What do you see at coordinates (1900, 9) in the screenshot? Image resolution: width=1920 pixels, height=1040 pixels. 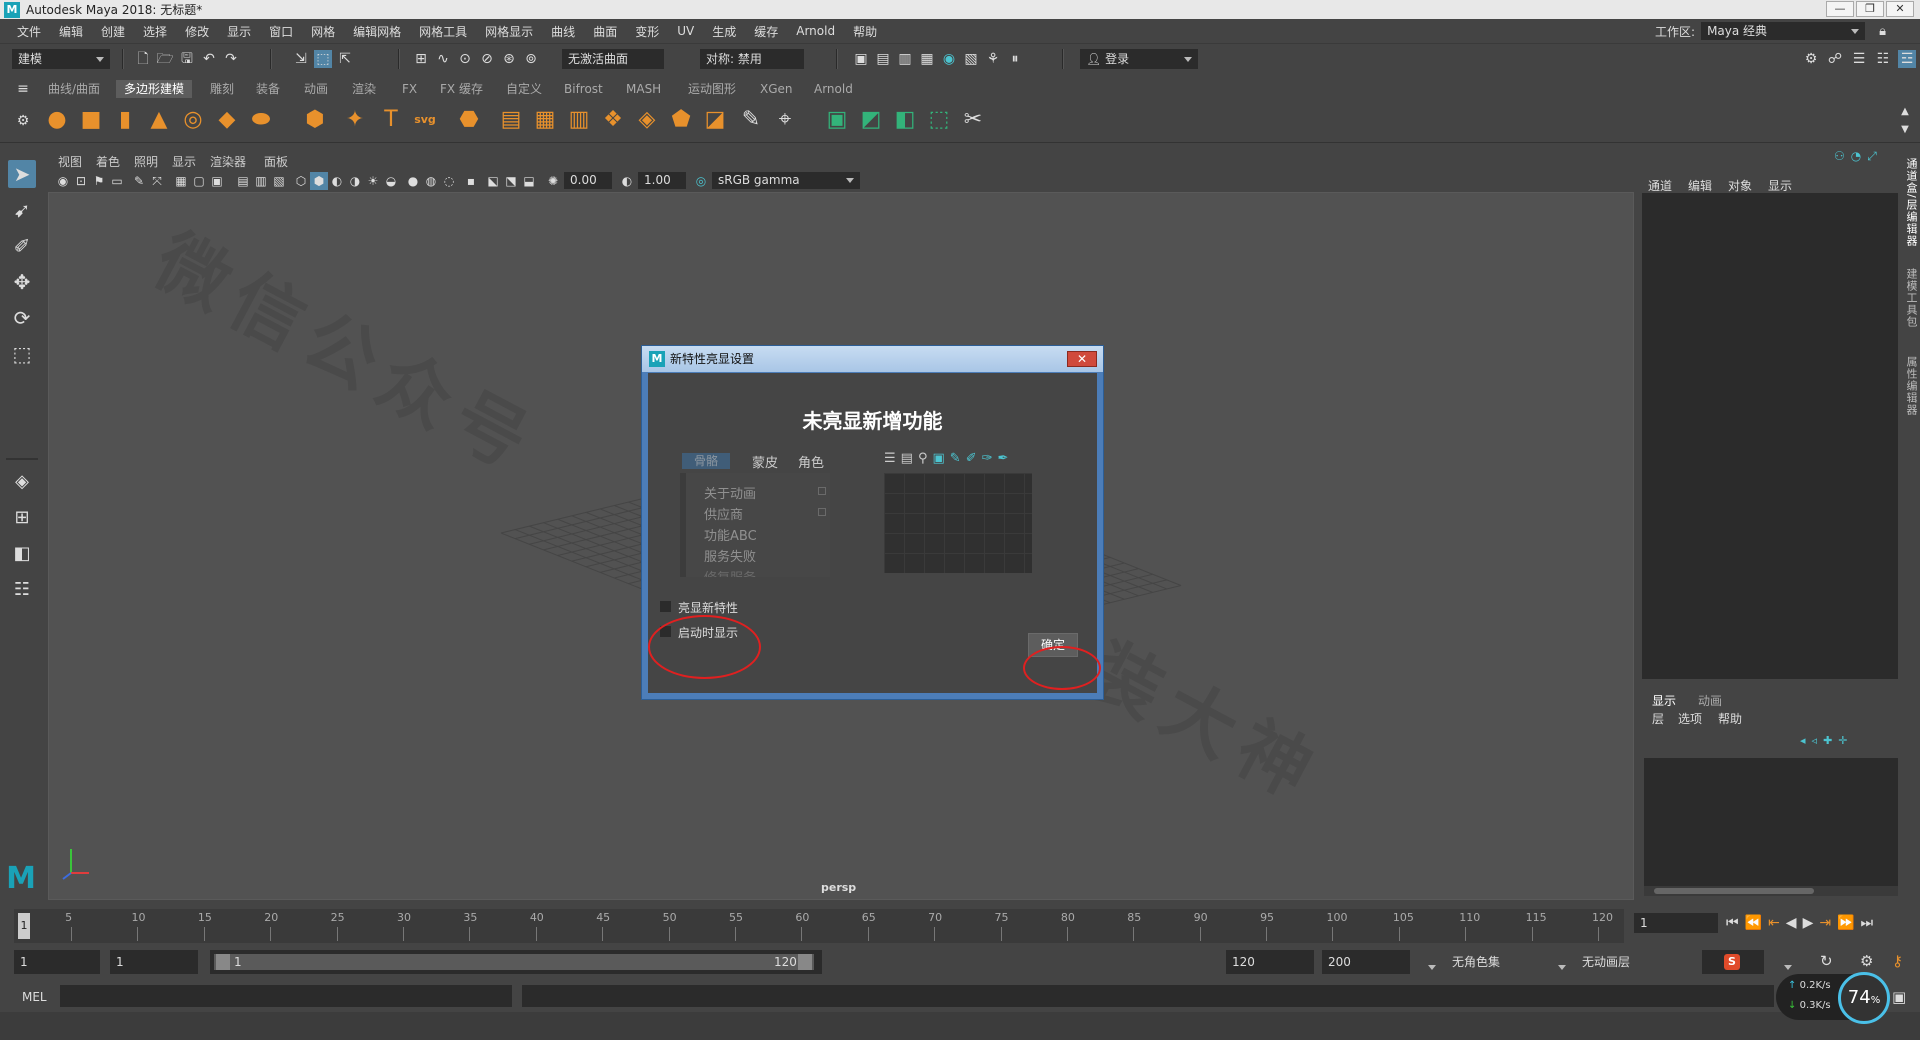 I see `close-window-button: ✕` at bounding box center [1900, 9].